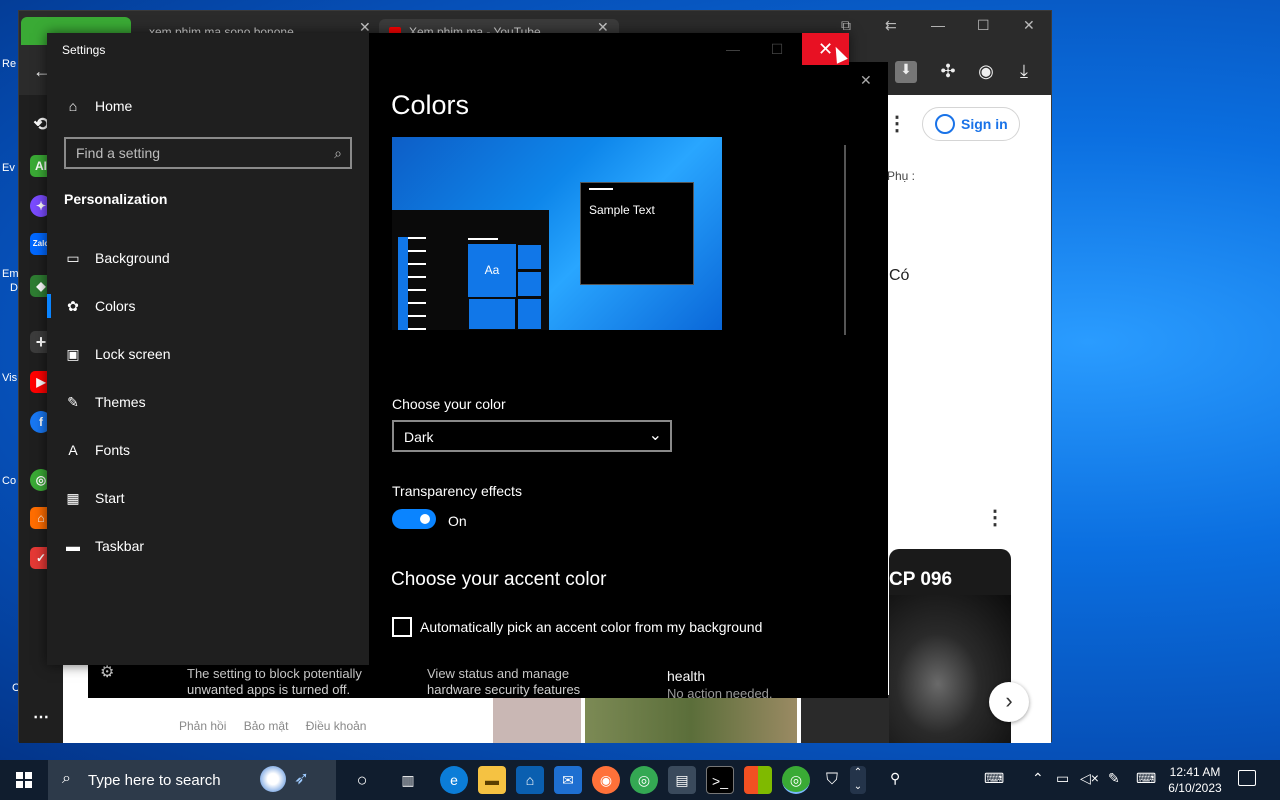  Describe the element at coordinates (454, 780) in the screenshot. I see `edge-icon: e` at that location.